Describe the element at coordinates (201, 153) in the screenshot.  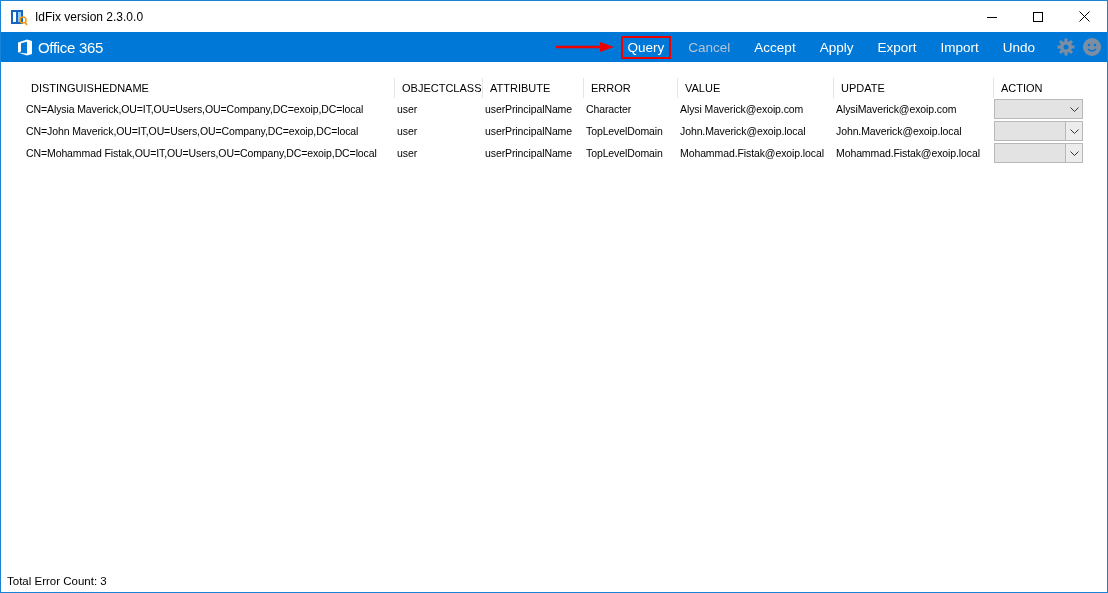
I see `table-cell-text: CN=Mohammad Fistak,OU=IT,OU=Users,OU=Company,DC=exoip,DC=local` at that location.